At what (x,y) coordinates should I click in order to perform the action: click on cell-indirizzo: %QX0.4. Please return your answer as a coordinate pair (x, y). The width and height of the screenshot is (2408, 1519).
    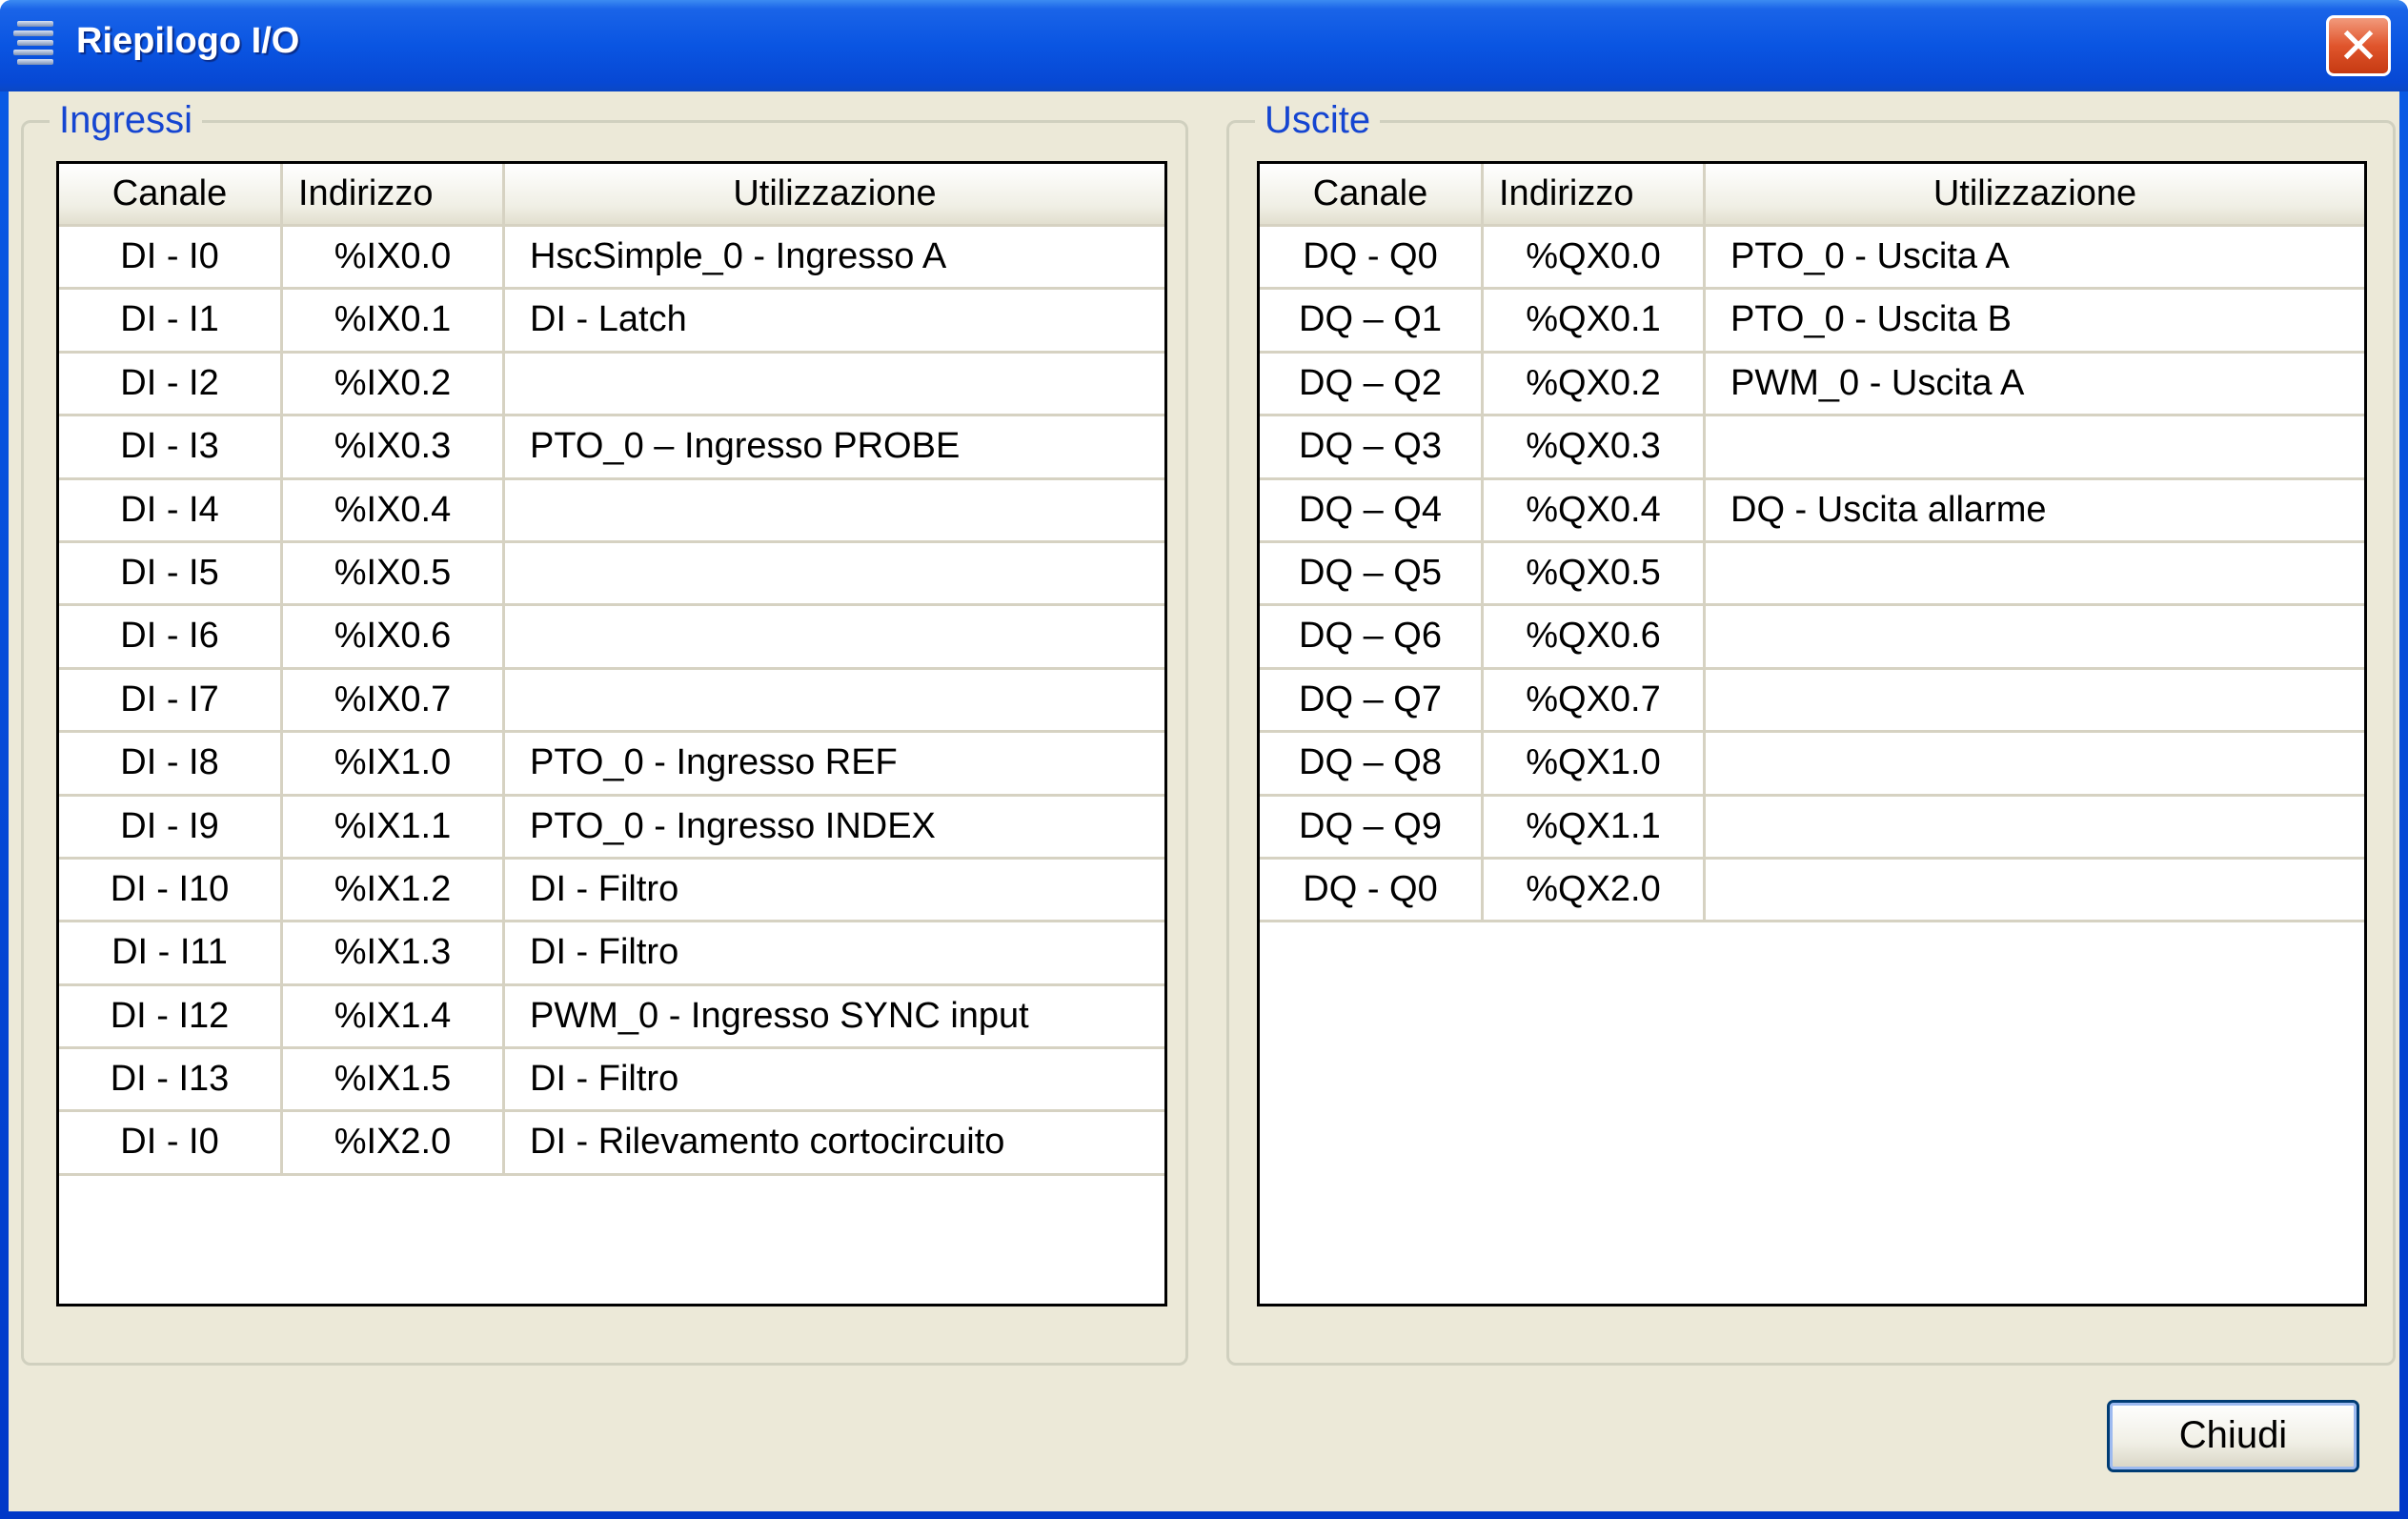
    Looking at the image, I should click on (1595, 509).